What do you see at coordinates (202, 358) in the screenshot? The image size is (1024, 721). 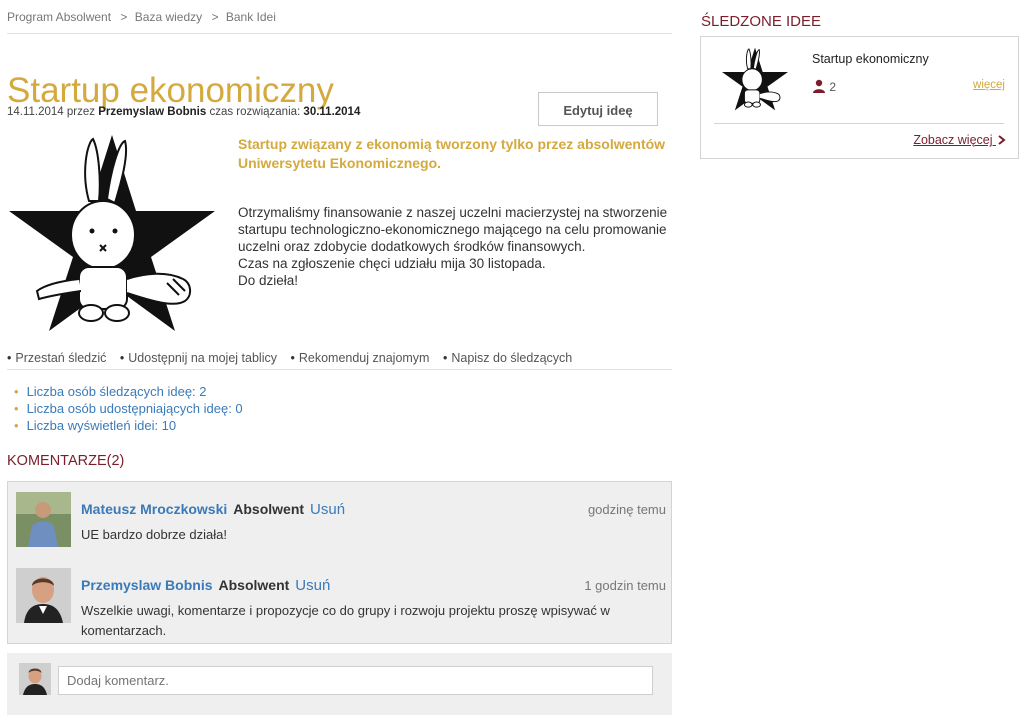 I see `share-label: Udostępnij na mojej tablicy` at bounding box center [202, 358].